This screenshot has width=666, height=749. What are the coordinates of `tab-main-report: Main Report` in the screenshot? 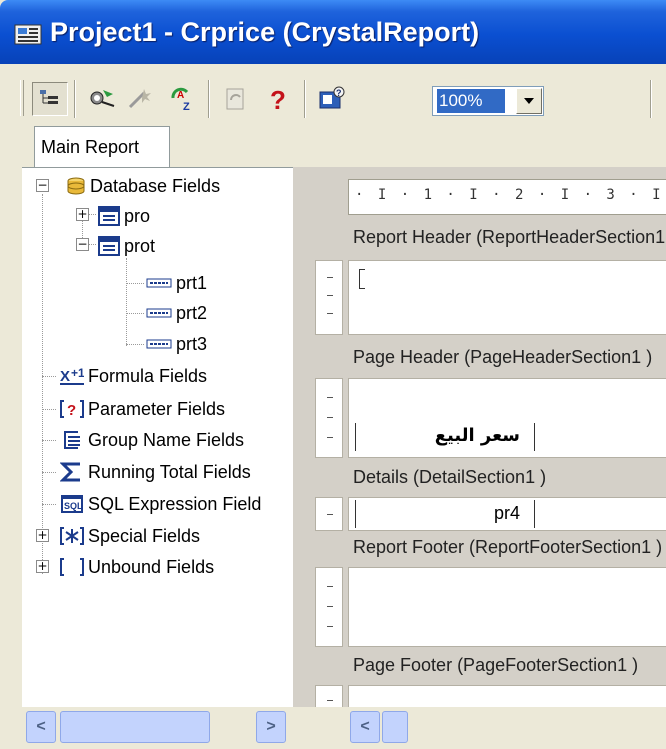 It's located at (102, 147).